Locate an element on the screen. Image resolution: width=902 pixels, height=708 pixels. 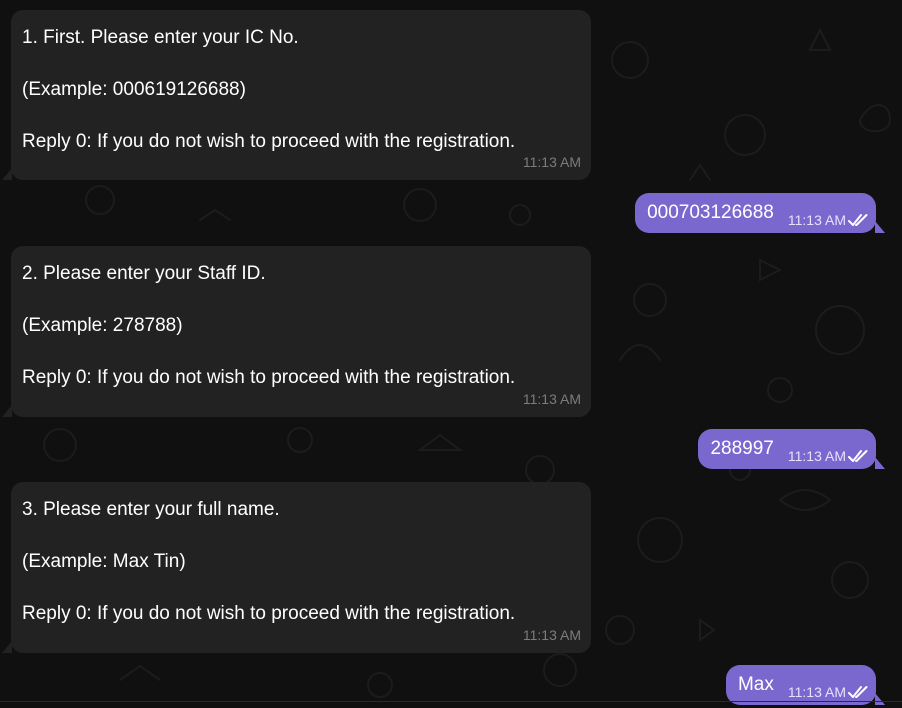
outgoing-message: Max 11:13 AM is located at coordinates (805, 685).